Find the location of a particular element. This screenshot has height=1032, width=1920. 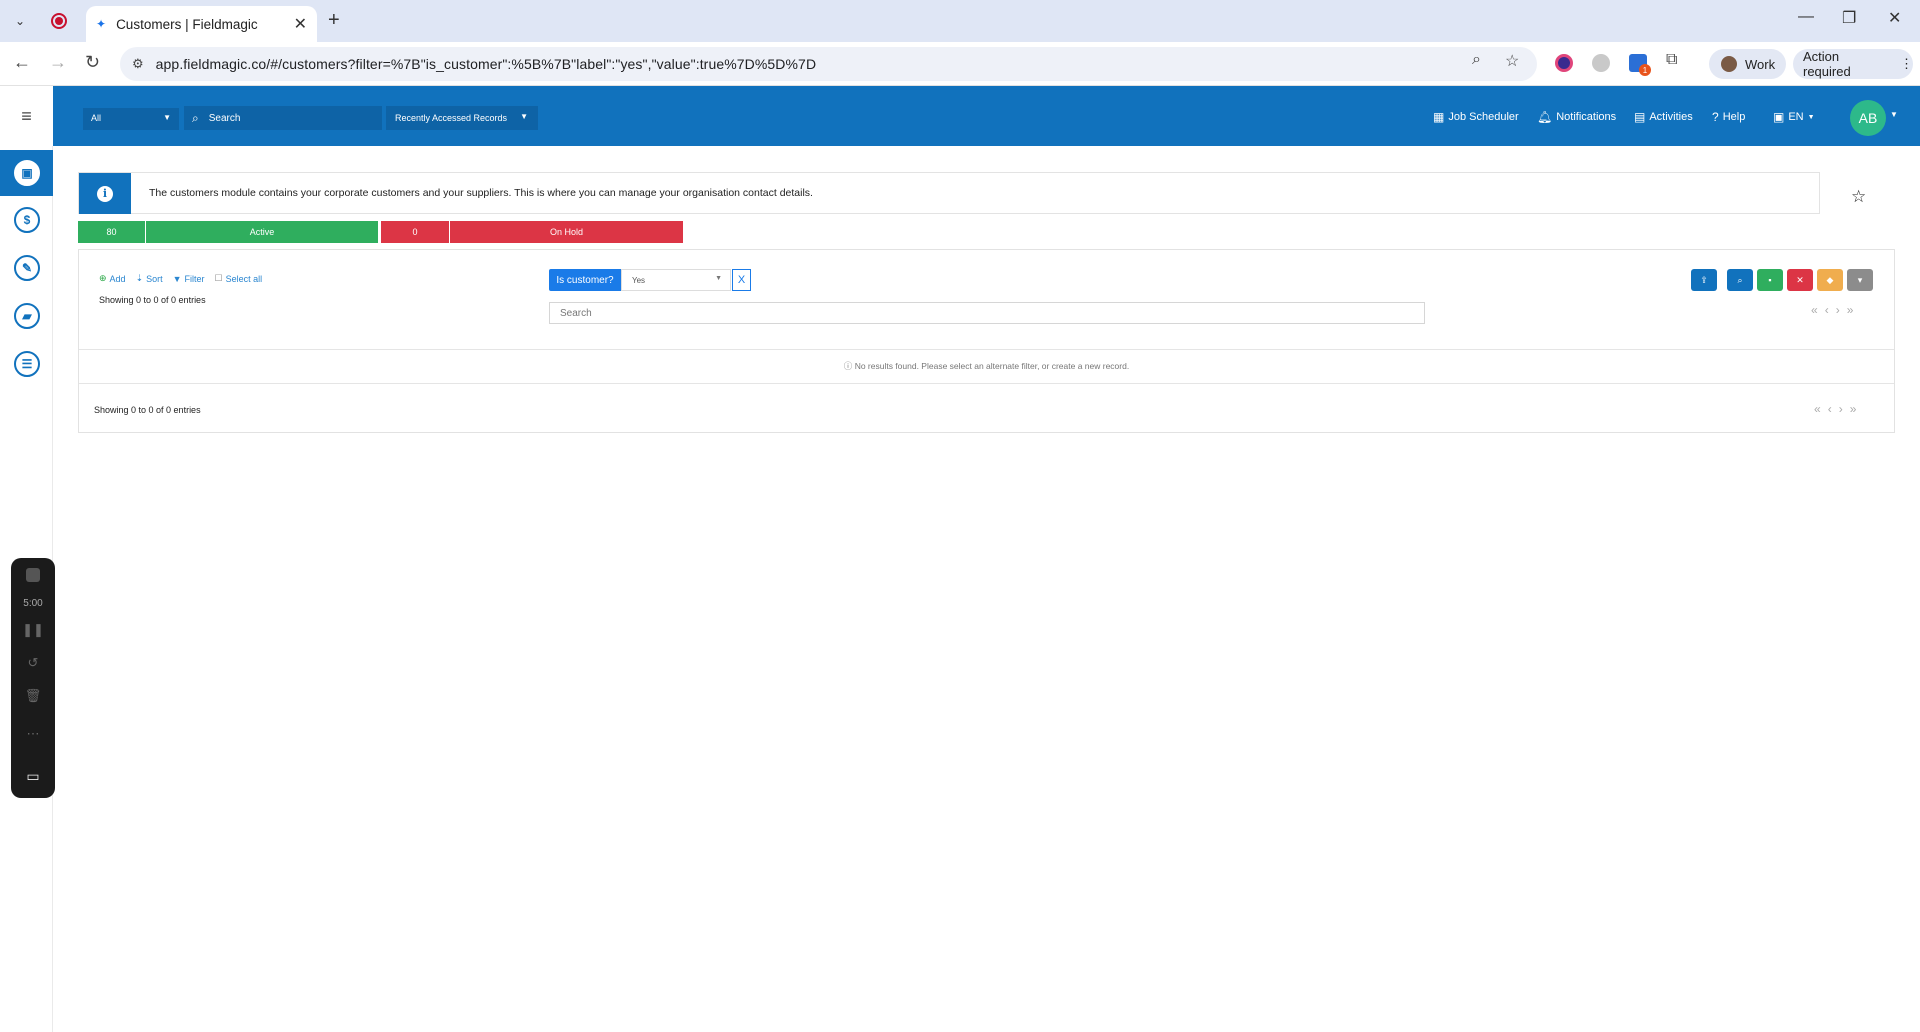

search-scope-select: All ▼ is located at coordinates (131, 119).